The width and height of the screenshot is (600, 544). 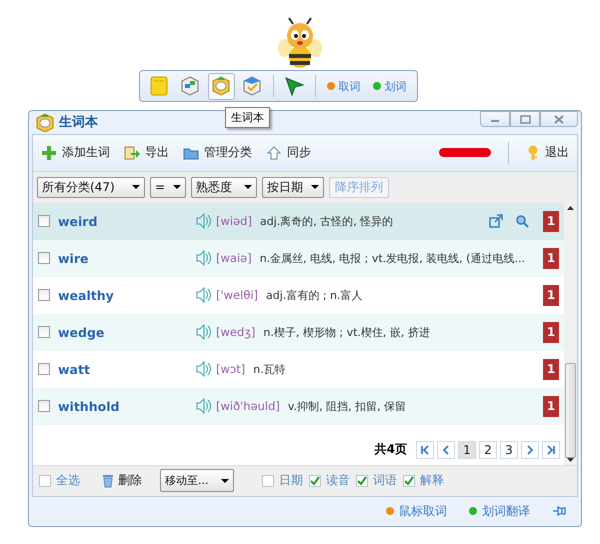 What do you see at coordinates (465, 153) in the screenshot?
I see `redaction-mark` at bounding box center [465, 153].